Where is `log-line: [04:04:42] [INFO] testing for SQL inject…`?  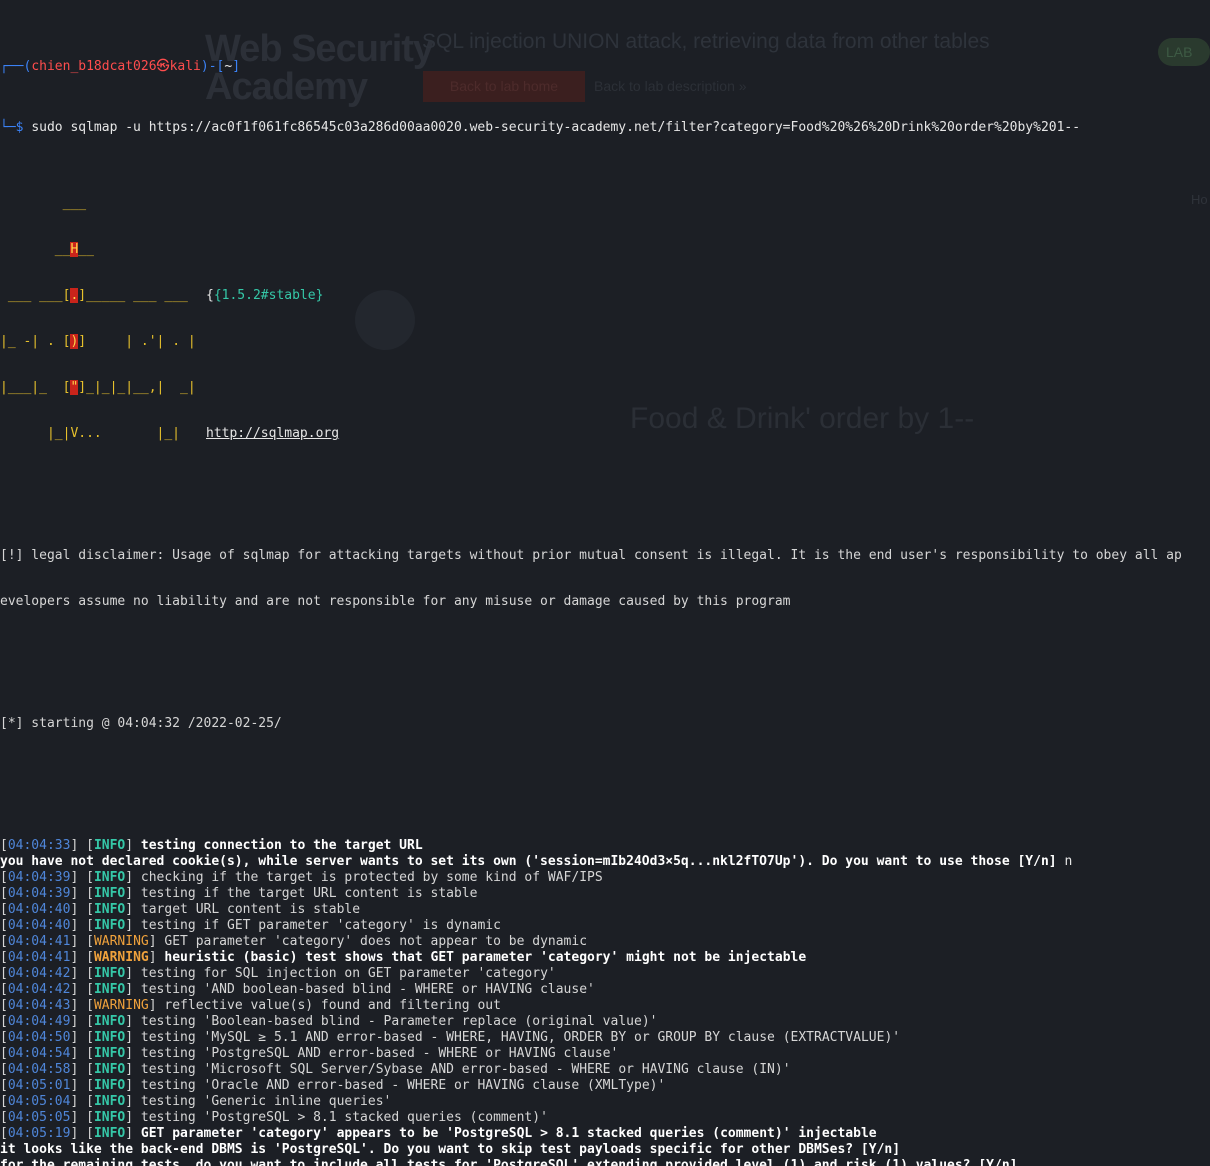 log-line: [04:04:42] [INFO] testing for SQL inject… is located at coordinates (278, 973).